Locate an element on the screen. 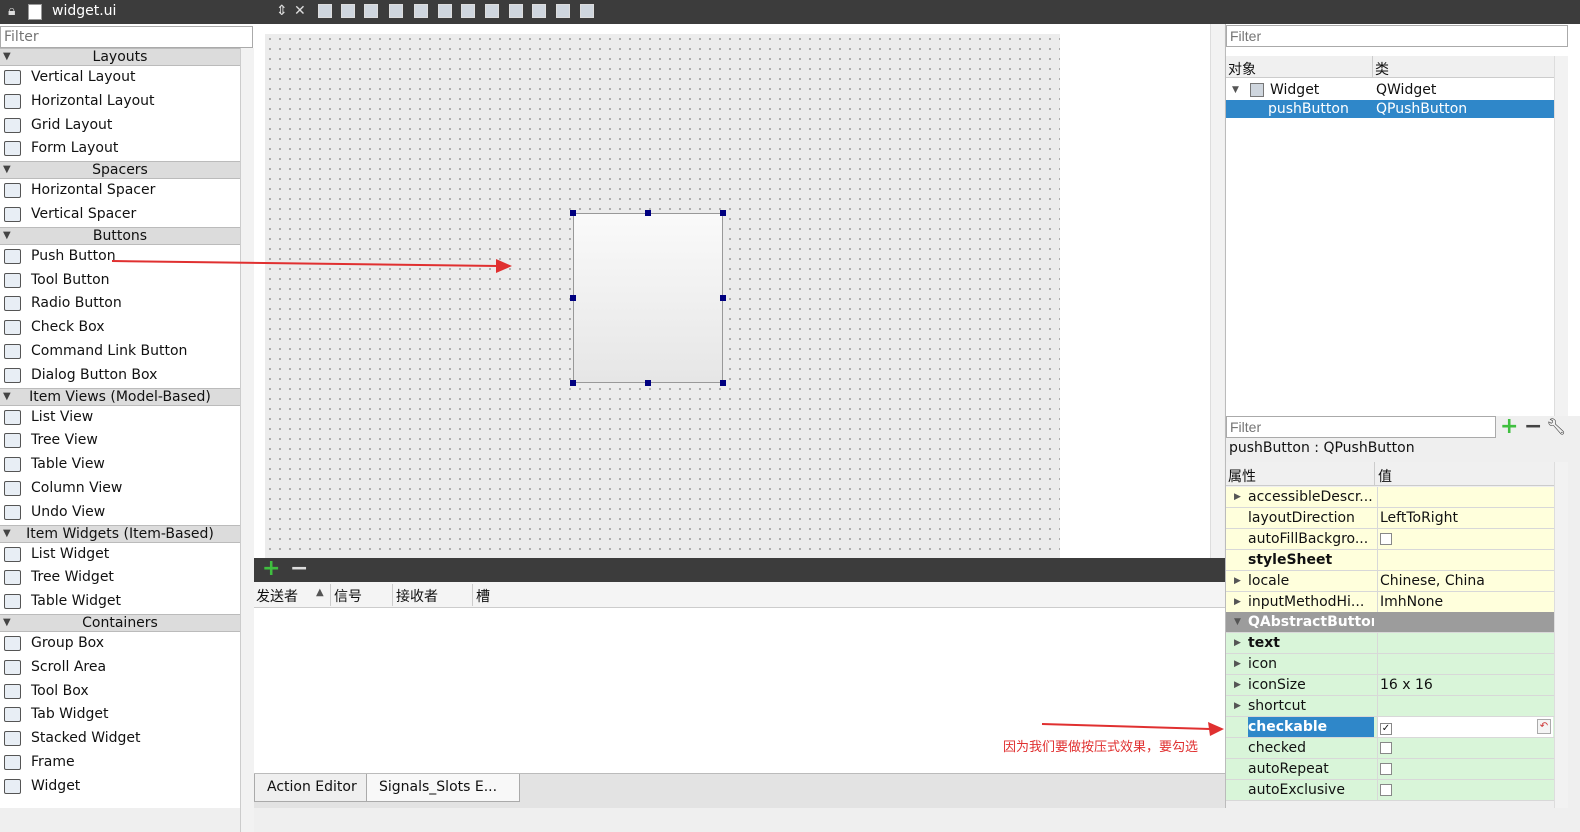 Image resolution: width=1580 pixels, height=832 pixels. widget-category: ▼ Item Views (Model-Based) is located at coordinates (120, 396).